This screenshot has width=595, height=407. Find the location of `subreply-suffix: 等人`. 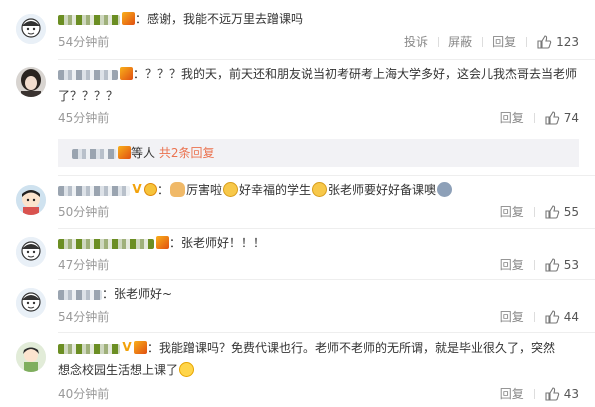

subreply-suffix: 等人 is located at coordinates (143, 153).